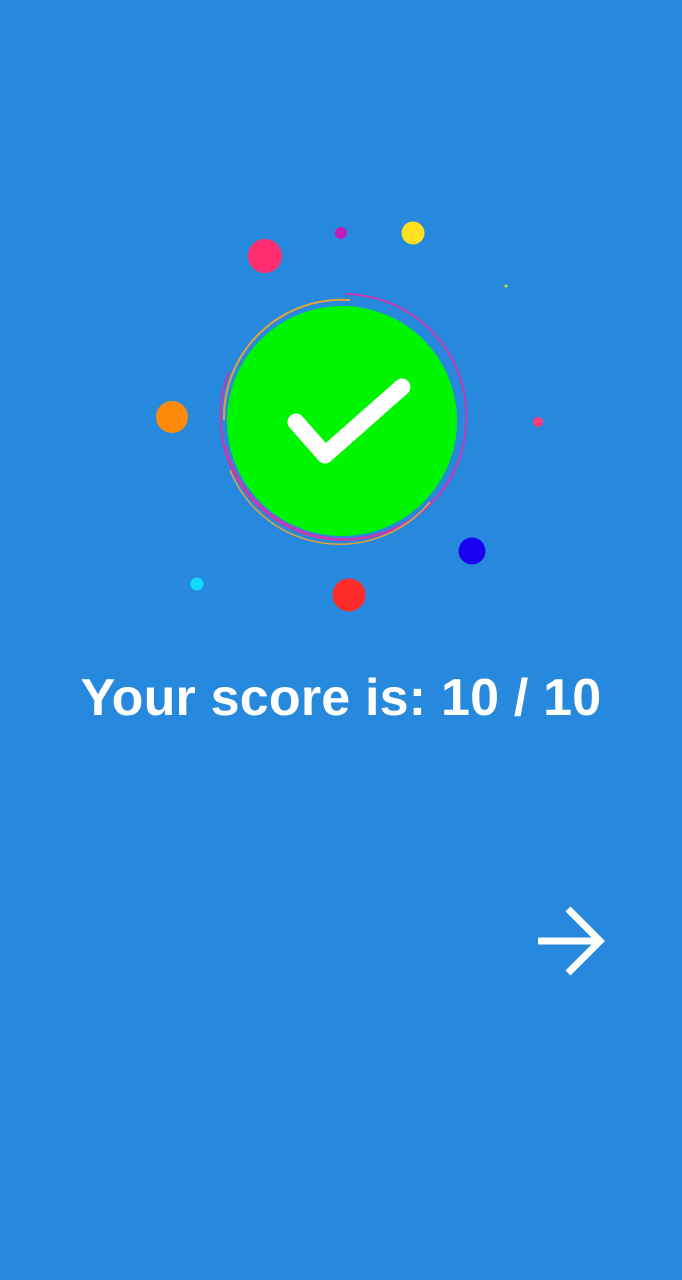 This screenshot has width=682, height=1280. I want to click on arrow-right-icon, so click(571, 941).